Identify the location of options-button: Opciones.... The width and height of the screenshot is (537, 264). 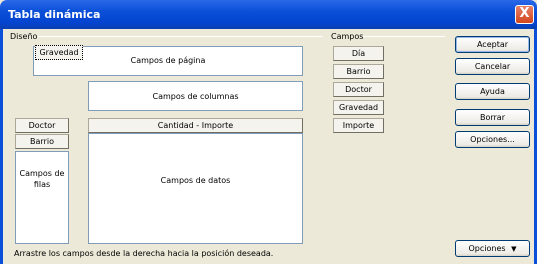
(492, 139).